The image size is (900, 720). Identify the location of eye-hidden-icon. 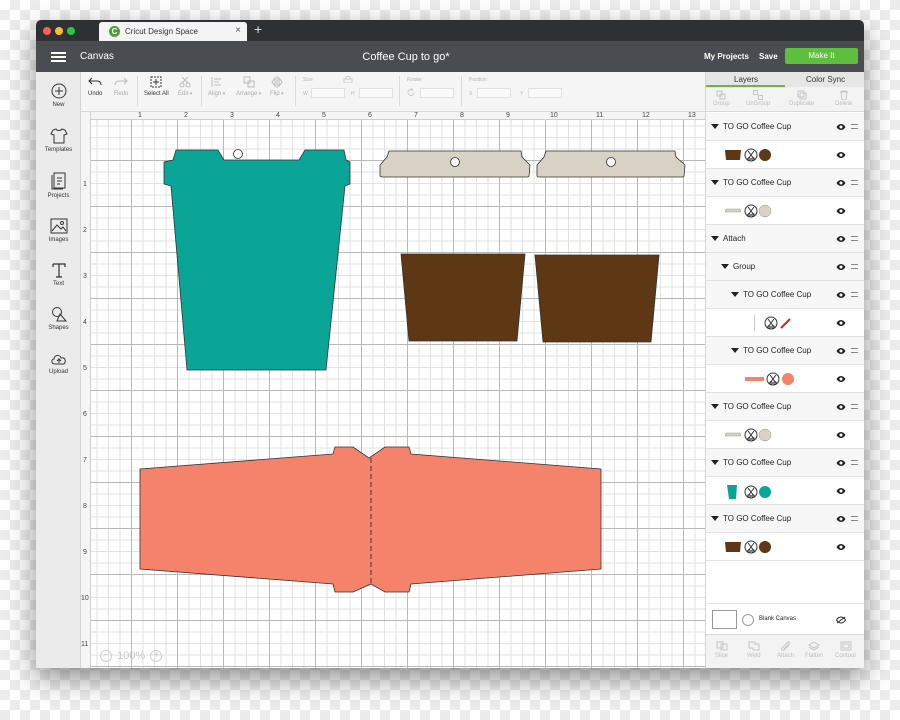
(841, 620).